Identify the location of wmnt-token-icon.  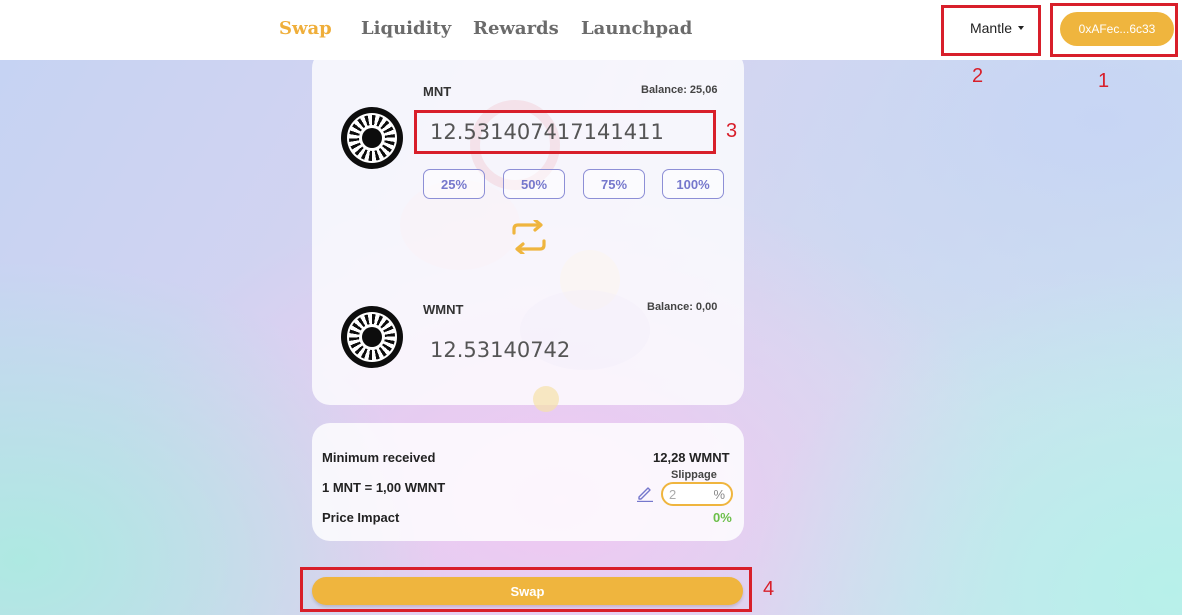
(372, 337).